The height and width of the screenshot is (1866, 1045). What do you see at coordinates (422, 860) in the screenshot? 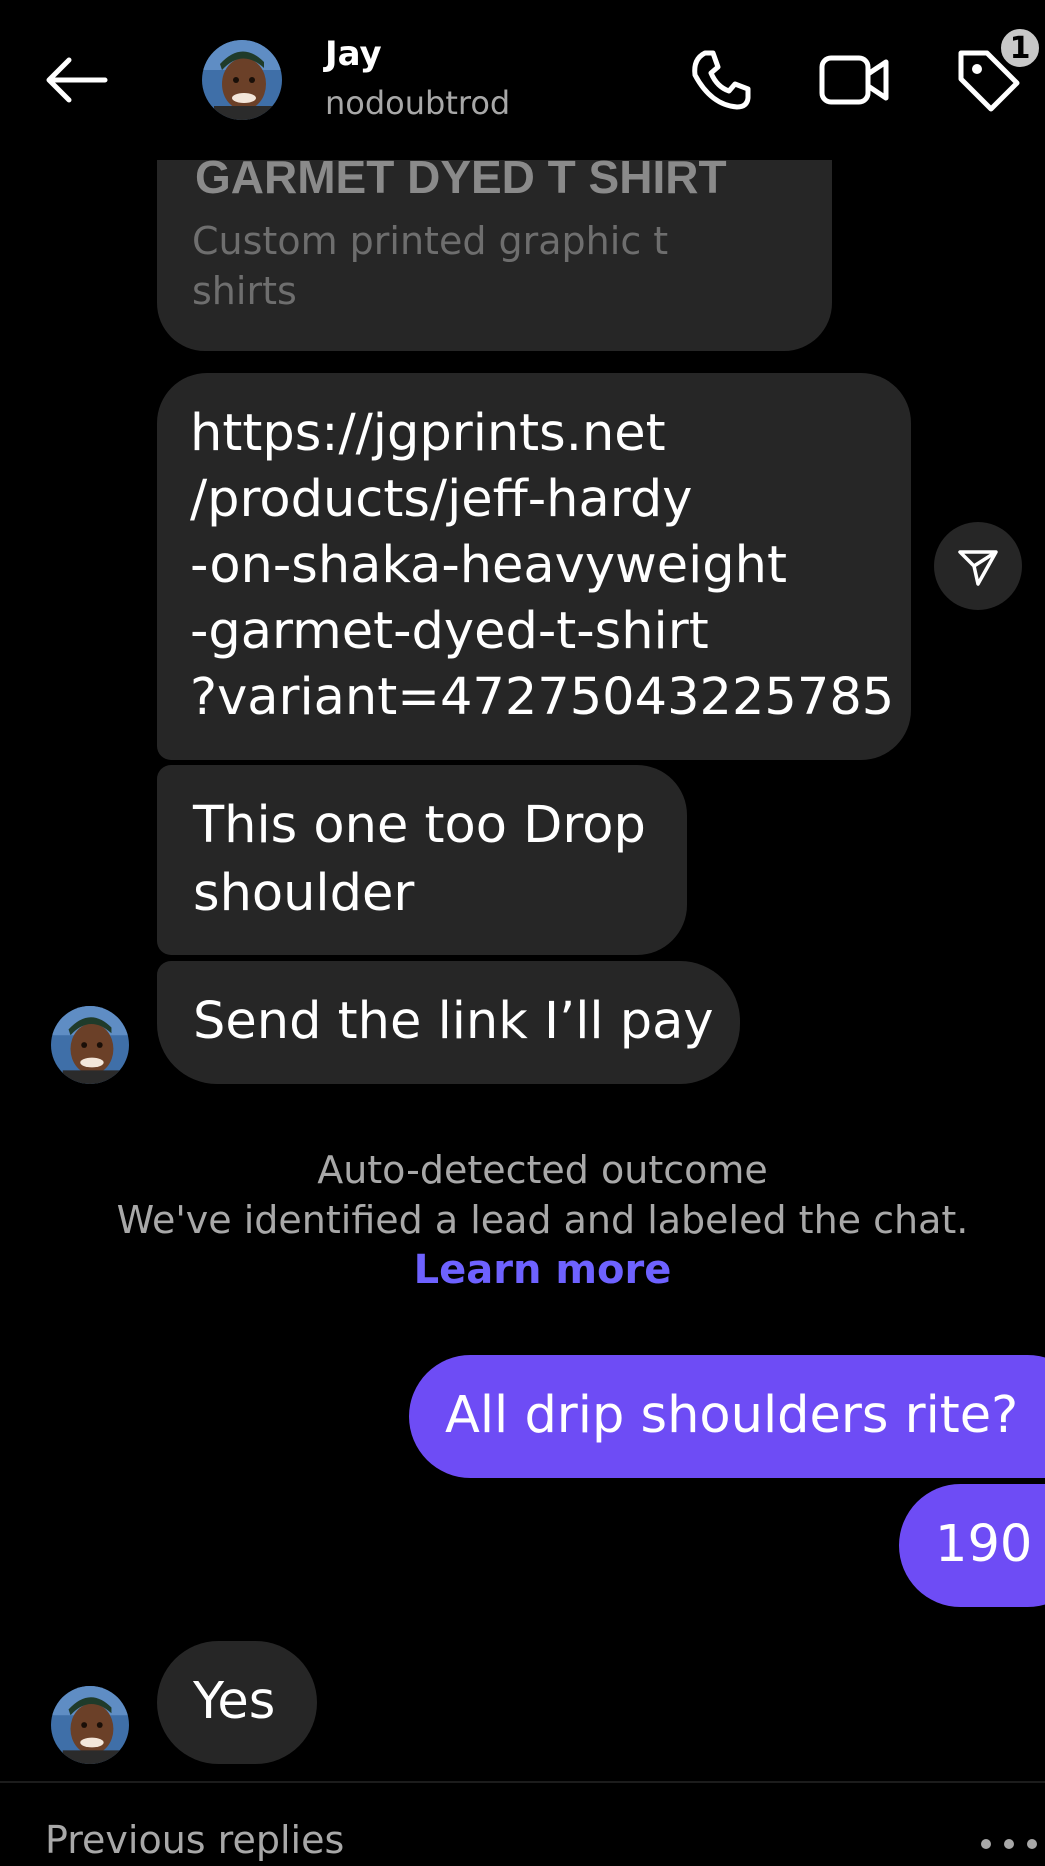
I see `message-drop-shoulder: This one too Drop shoulder` at bounding box center [422, 860].